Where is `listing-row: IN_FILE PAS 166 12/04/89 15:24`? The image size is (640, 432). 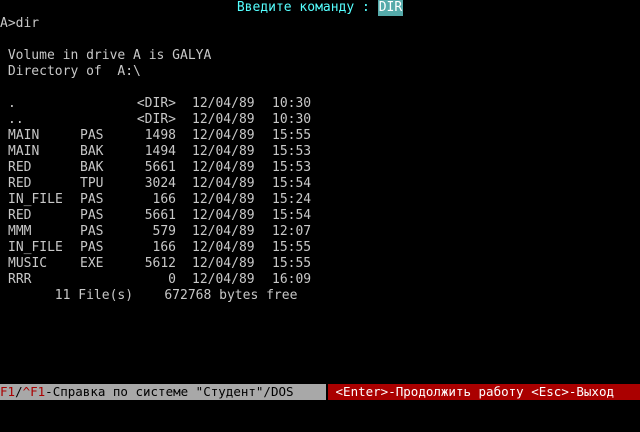 listing-row: IN_FILE PAS 166 12/04/89 15:24 is located at coordinates (320, 200).